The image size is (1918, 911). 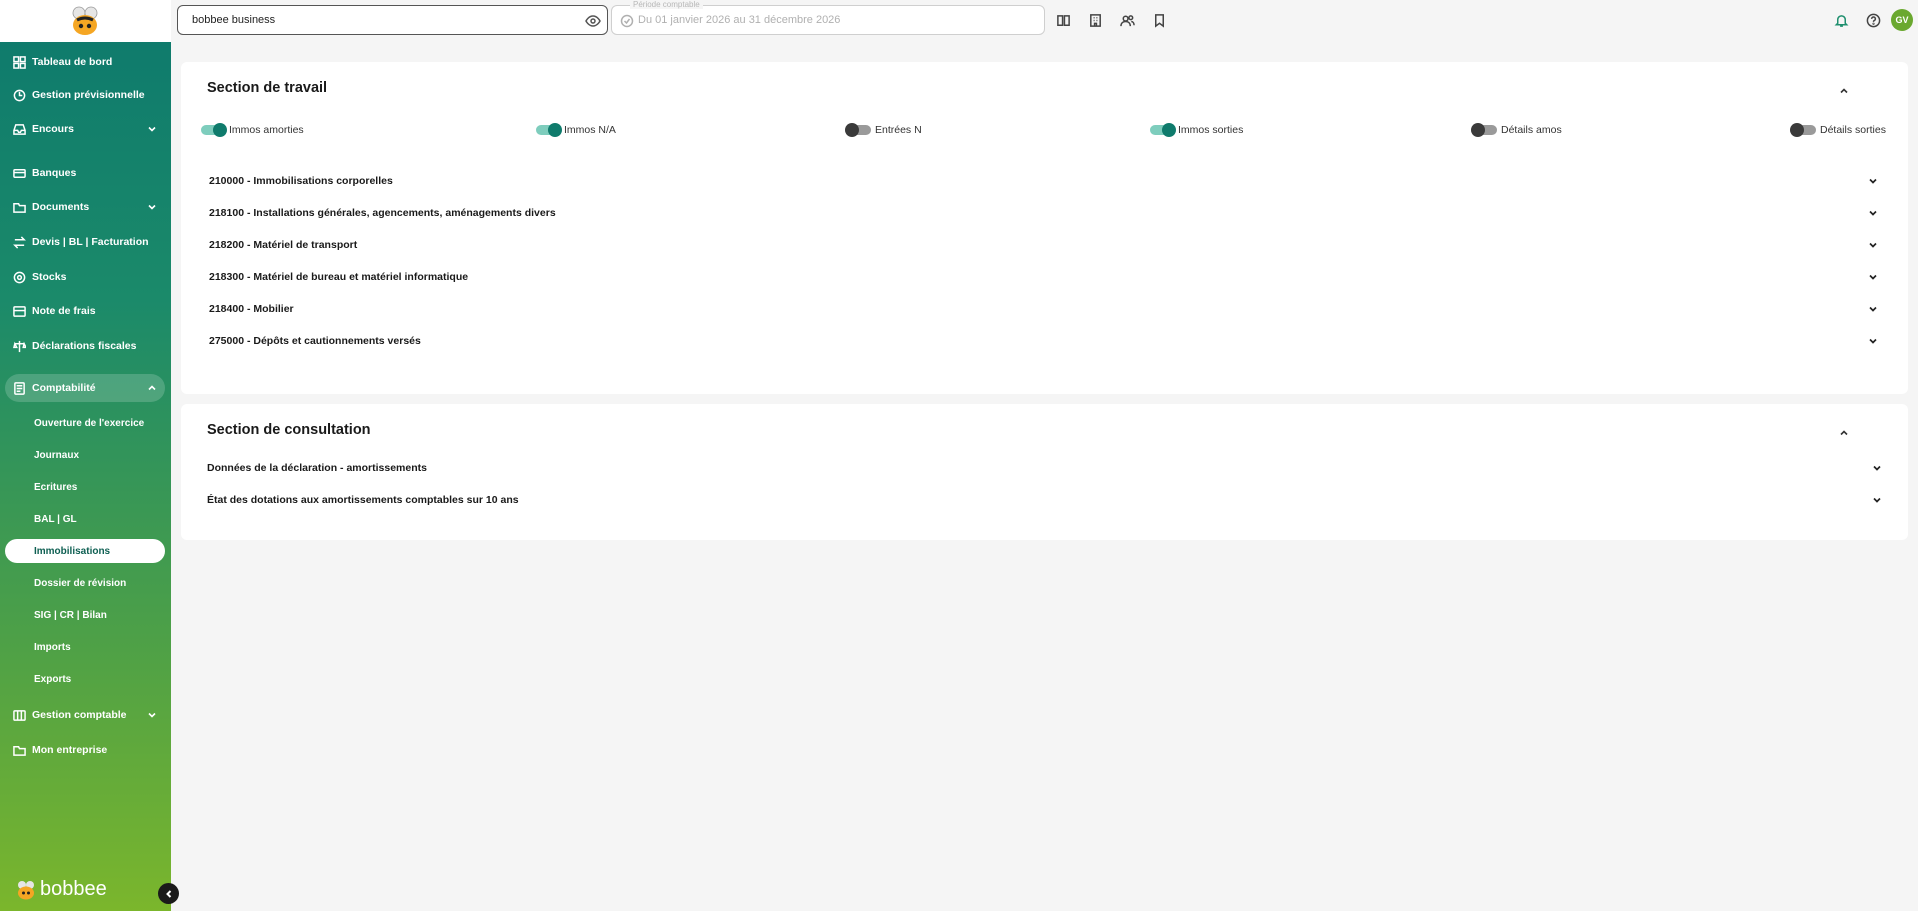 What do you see at coordinates (85, 21) in the screenshot?
I see `bee-logo-icon` at bounding box center [85, 21].